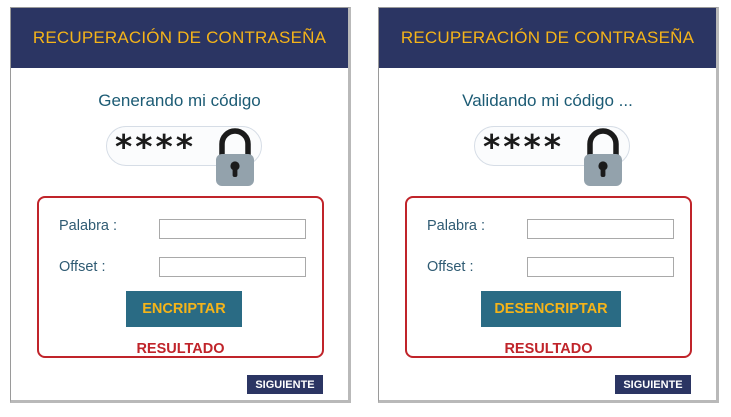  I want to click on encrypt-button: ENCRIPTAR, so click(184, 309).